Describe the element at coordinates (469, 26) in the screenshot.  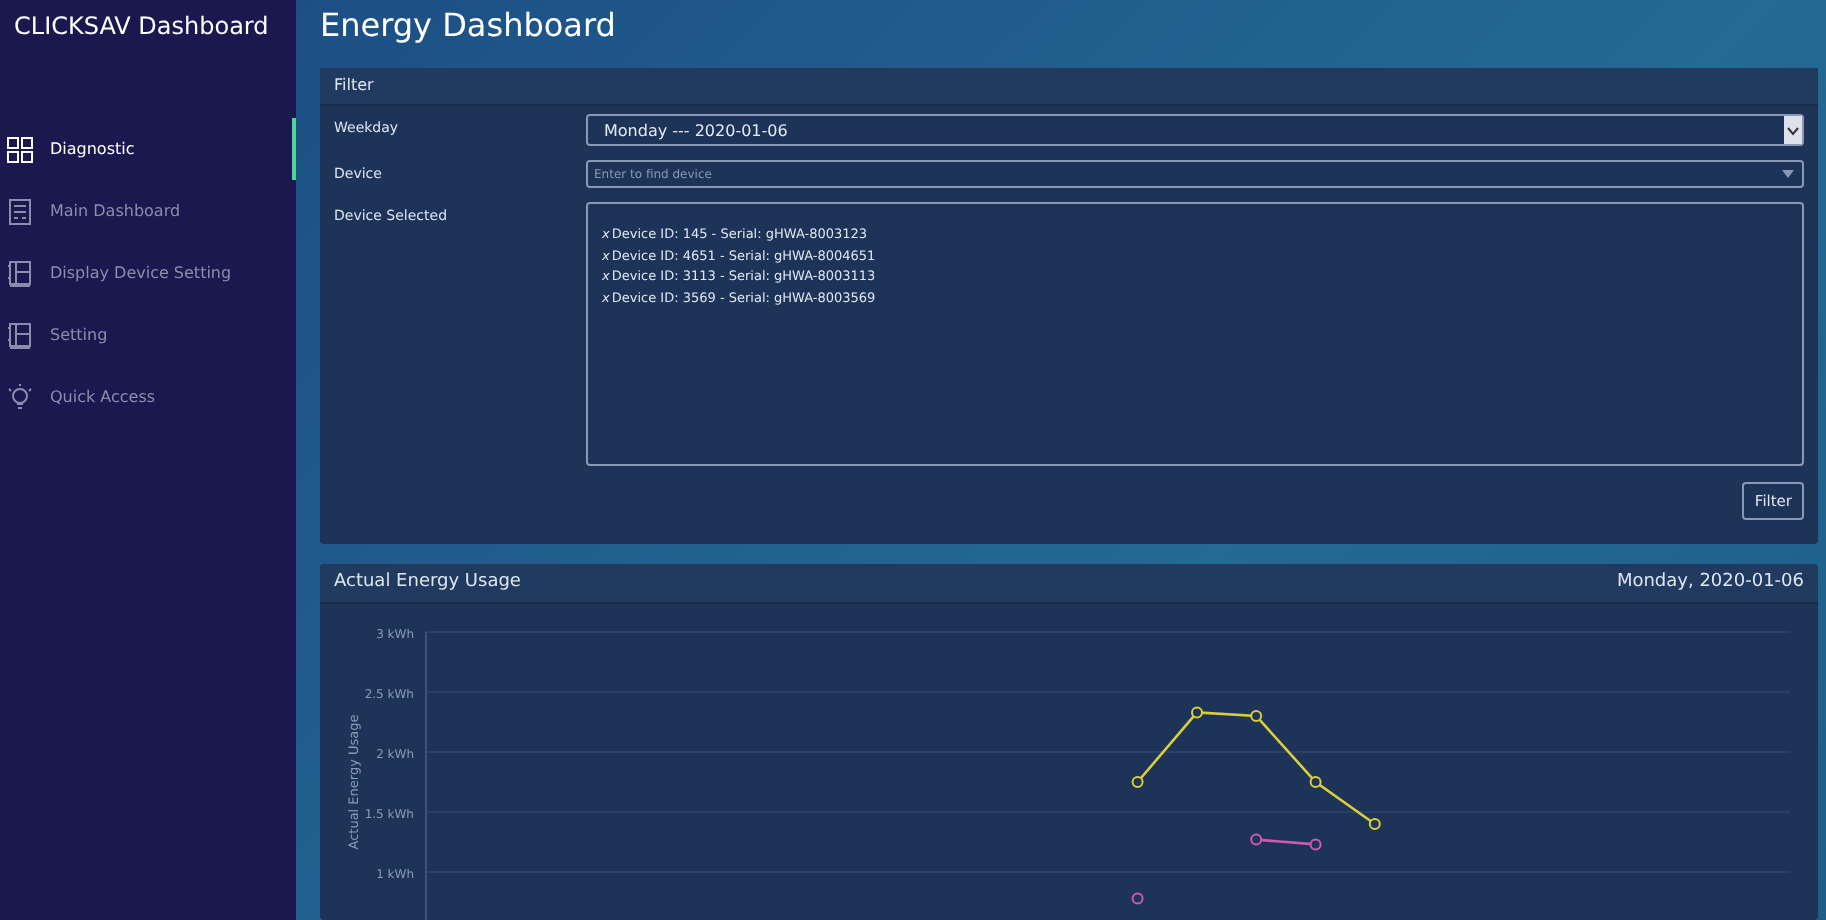
I see `page-title: Energy Dashboard` at that location.